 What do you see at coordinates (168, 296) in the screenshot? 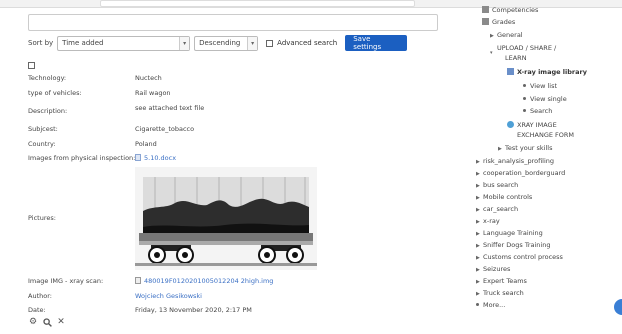
I see `author-link: Wojciech Gesikowski` at bounding box center [168, 296].